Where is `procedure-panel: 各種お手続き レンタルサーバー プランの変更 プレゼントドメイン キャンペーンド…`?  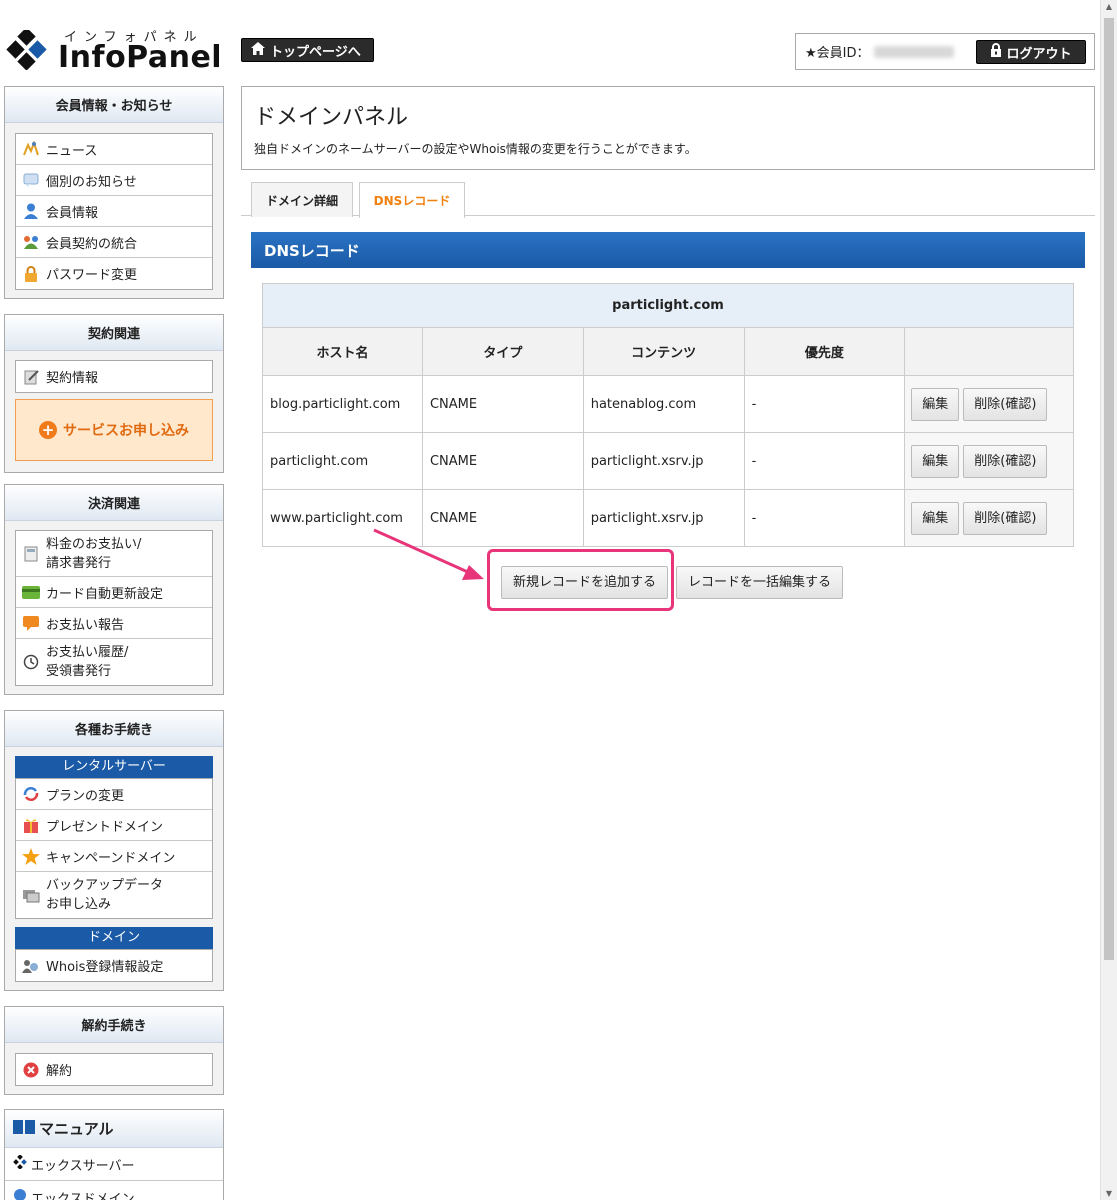
procedure-panel: 各種お手続き レンタルサーバー プランの変更 プレゼントドメイン キャンペーンド… is located at coordinates (114, 850).